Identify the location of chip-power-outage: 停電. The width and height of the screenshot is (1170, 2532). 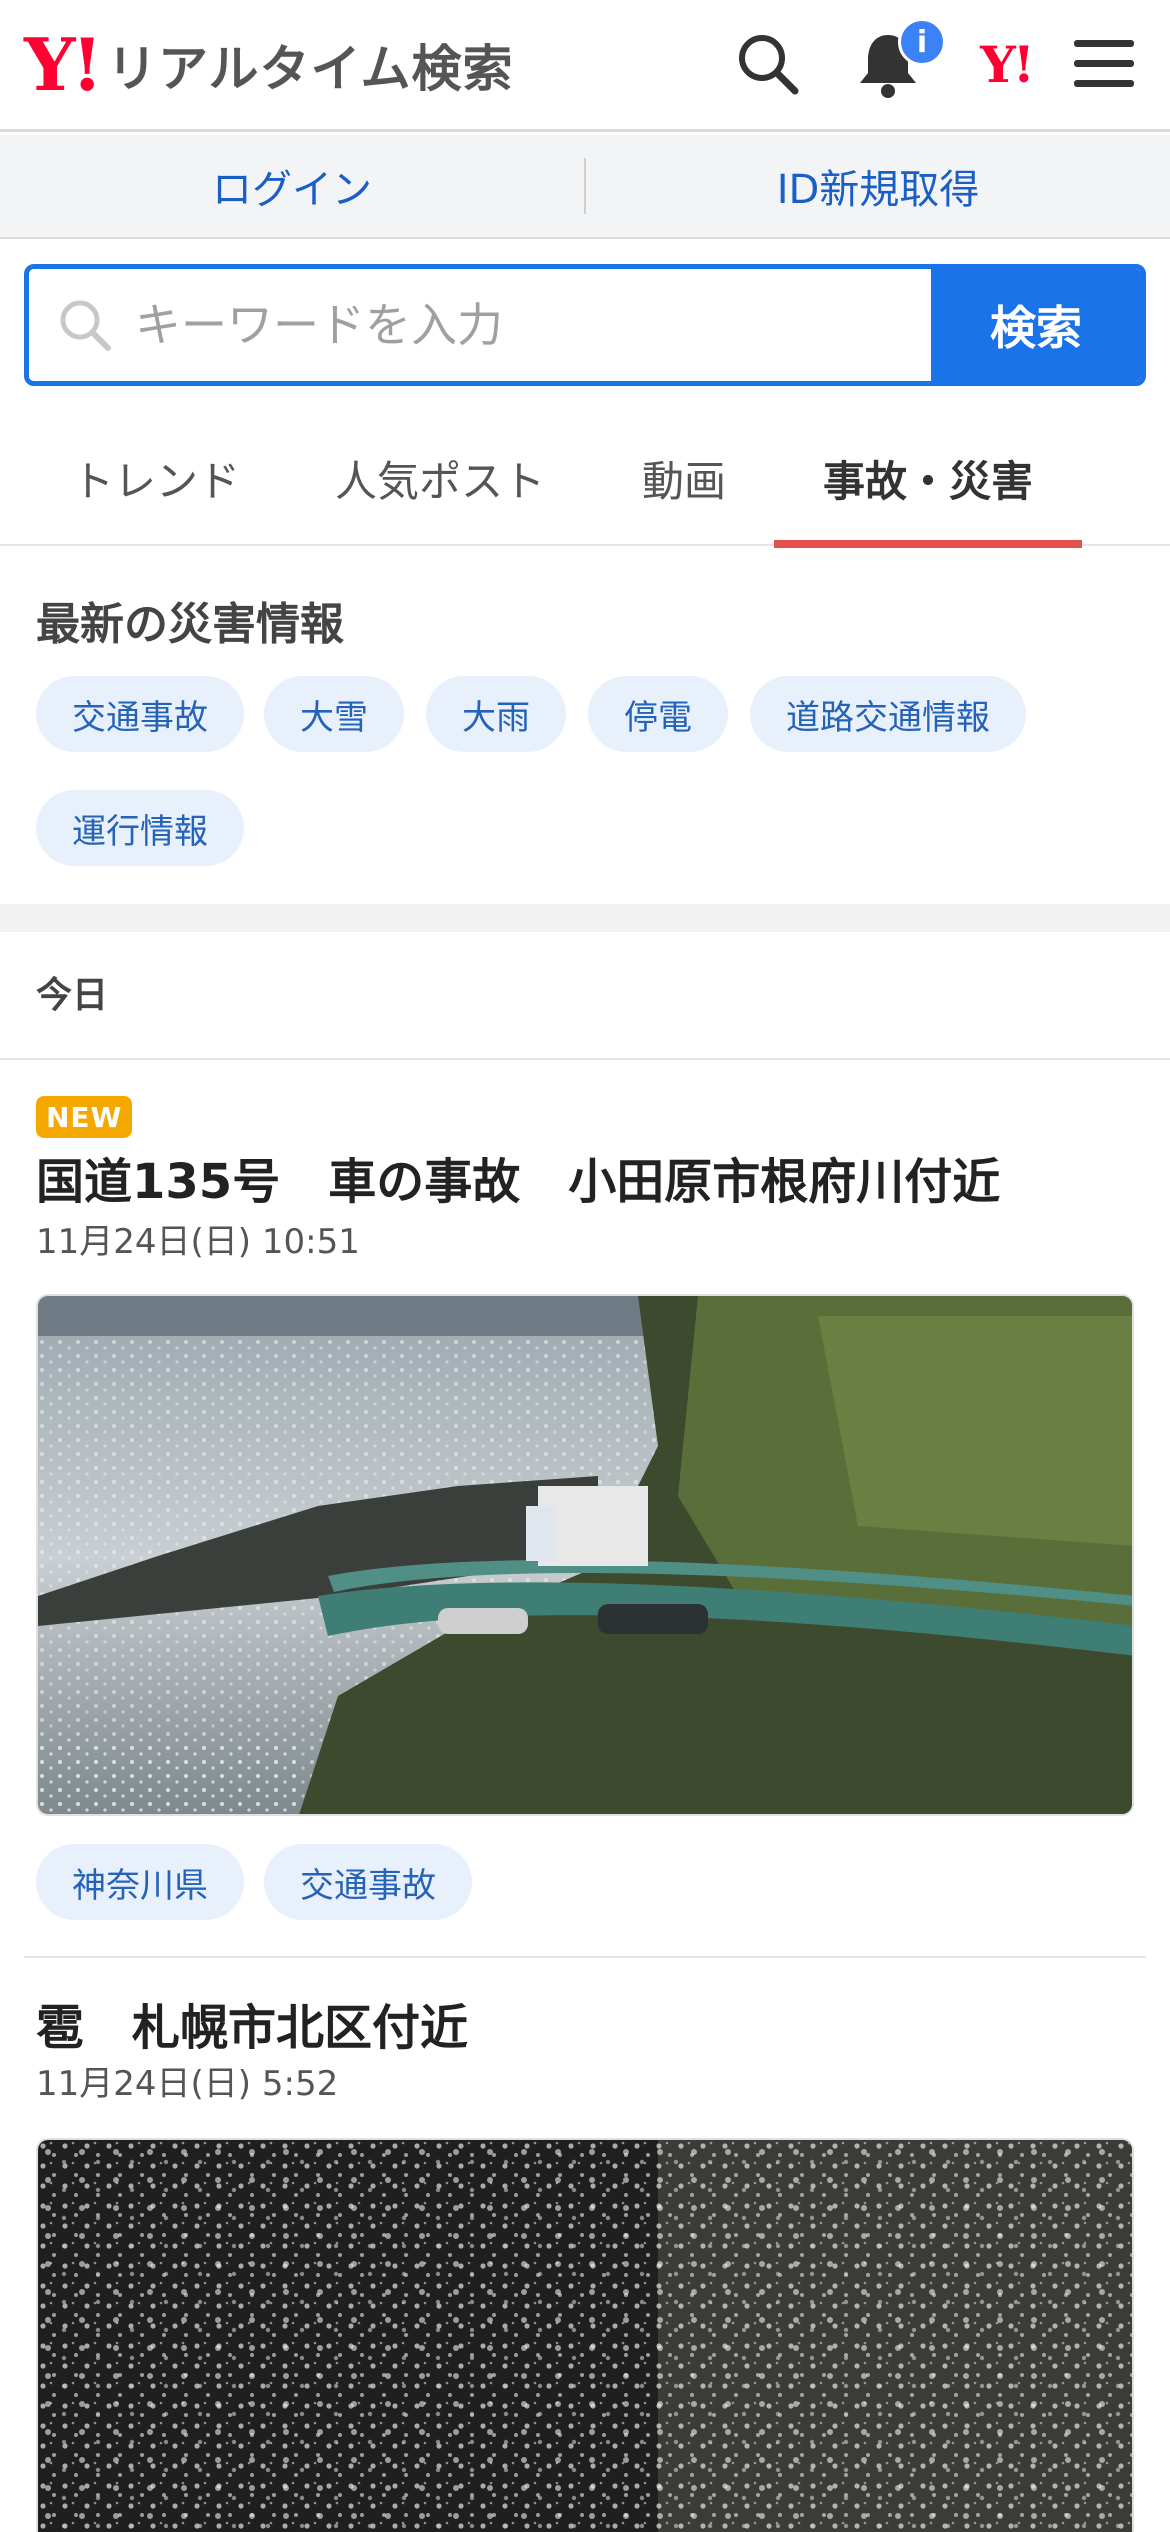
(658, 714).